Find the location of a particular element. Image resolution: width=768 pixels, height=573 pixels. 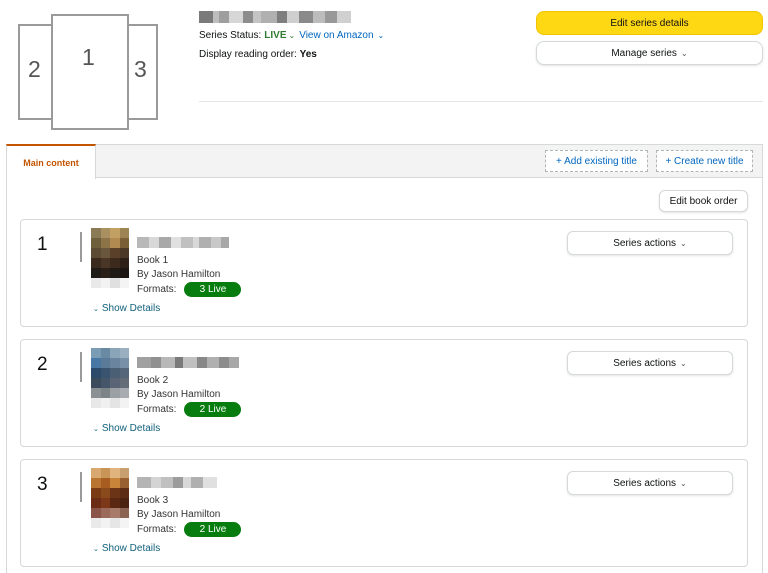

create-new-title-button: + Create new title is located at coordinates (704, 161).